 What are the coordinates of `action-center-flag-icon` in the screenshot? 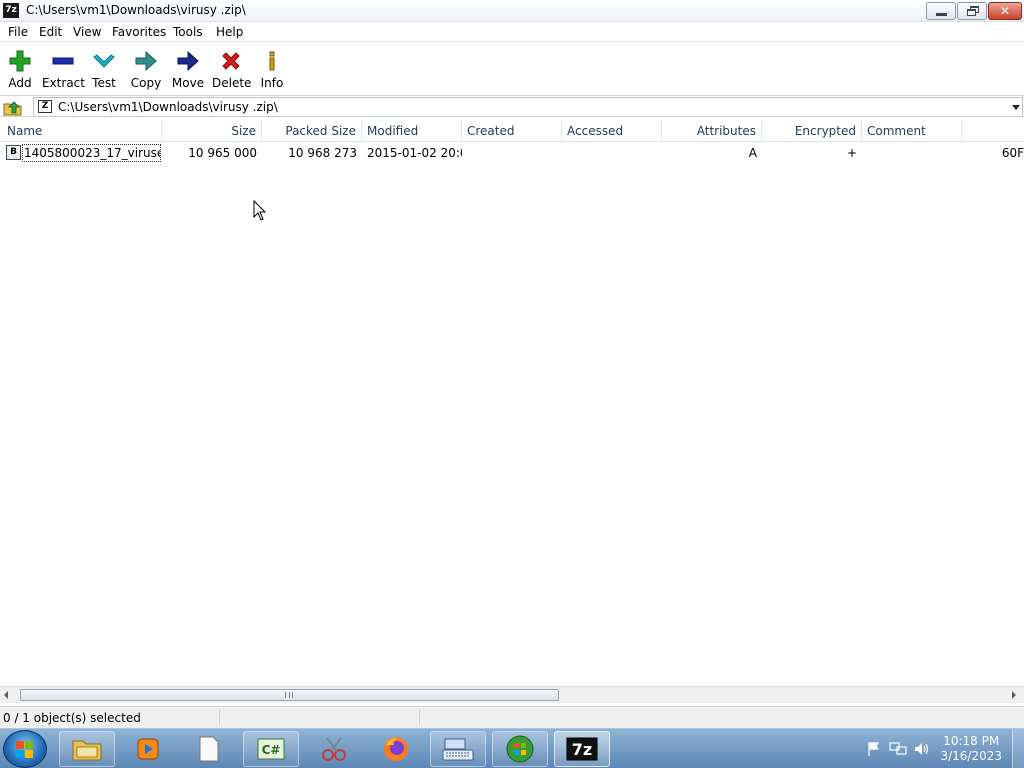 It's located at (874, 749).